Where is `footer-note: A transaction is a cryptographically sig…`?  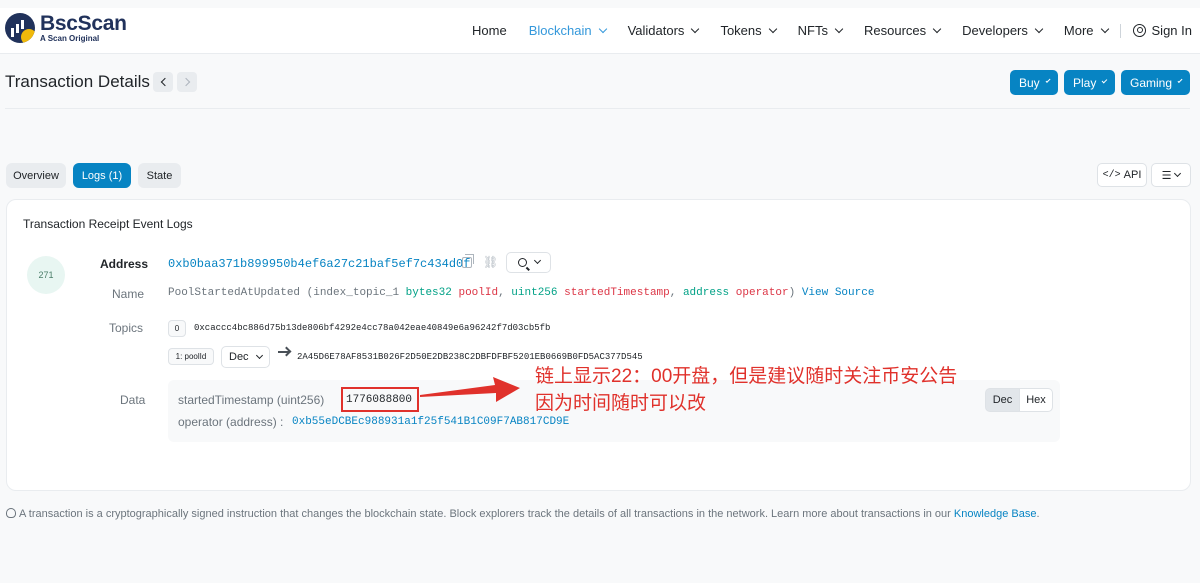 footer-note: A transaction is a cryptographically sig… is located at coordinates (523, 514).